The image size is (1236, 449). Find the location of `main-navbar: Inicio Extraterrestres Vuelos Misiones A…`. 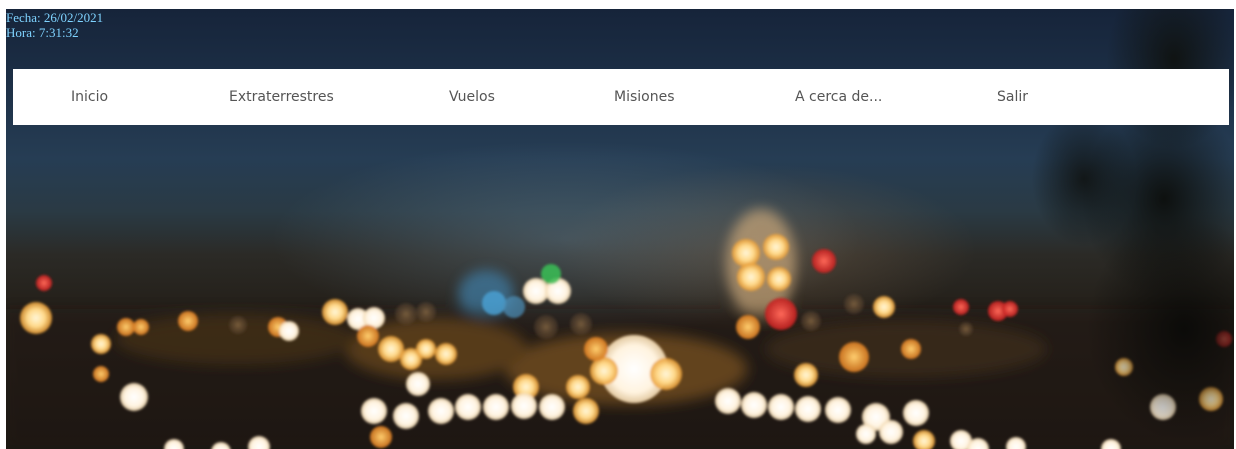

main-navbar: Inicio Extraterrestres Vuelos Misiones A… is located at coordinates (621, 97).